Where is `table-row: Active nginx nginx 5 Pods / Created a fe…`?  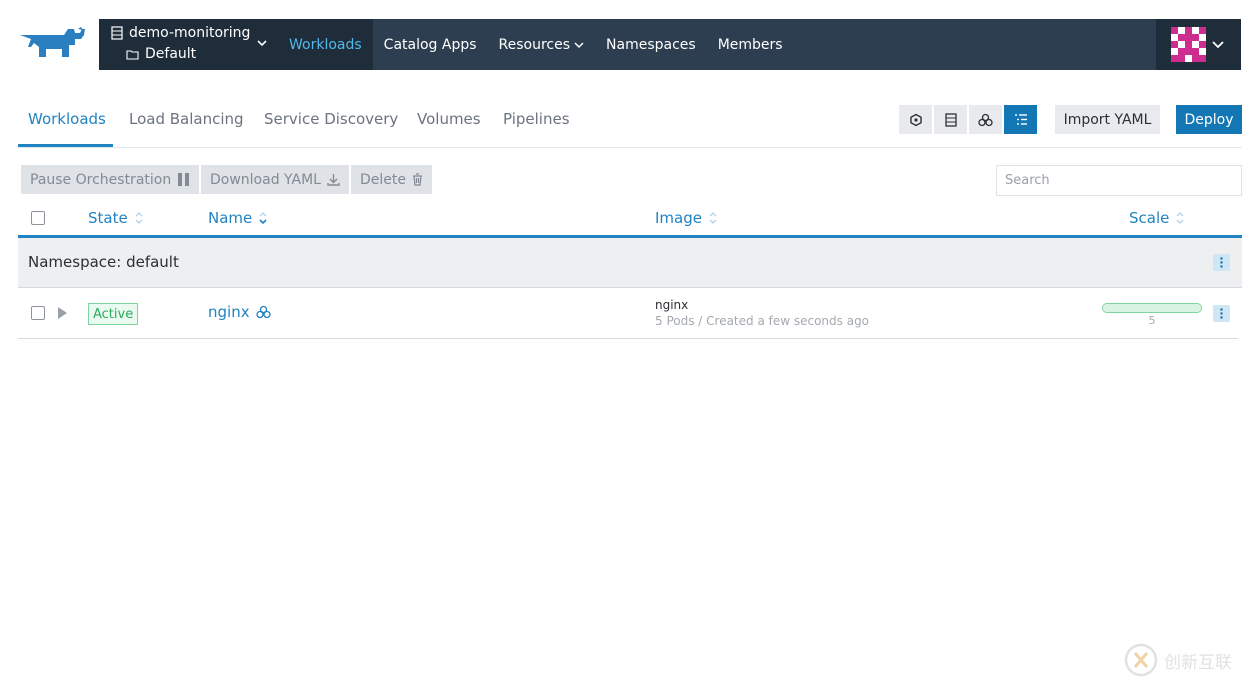
table-row: Active nginx nginx 5 Pods / Created a fe… is located at coordinates (628, 314).